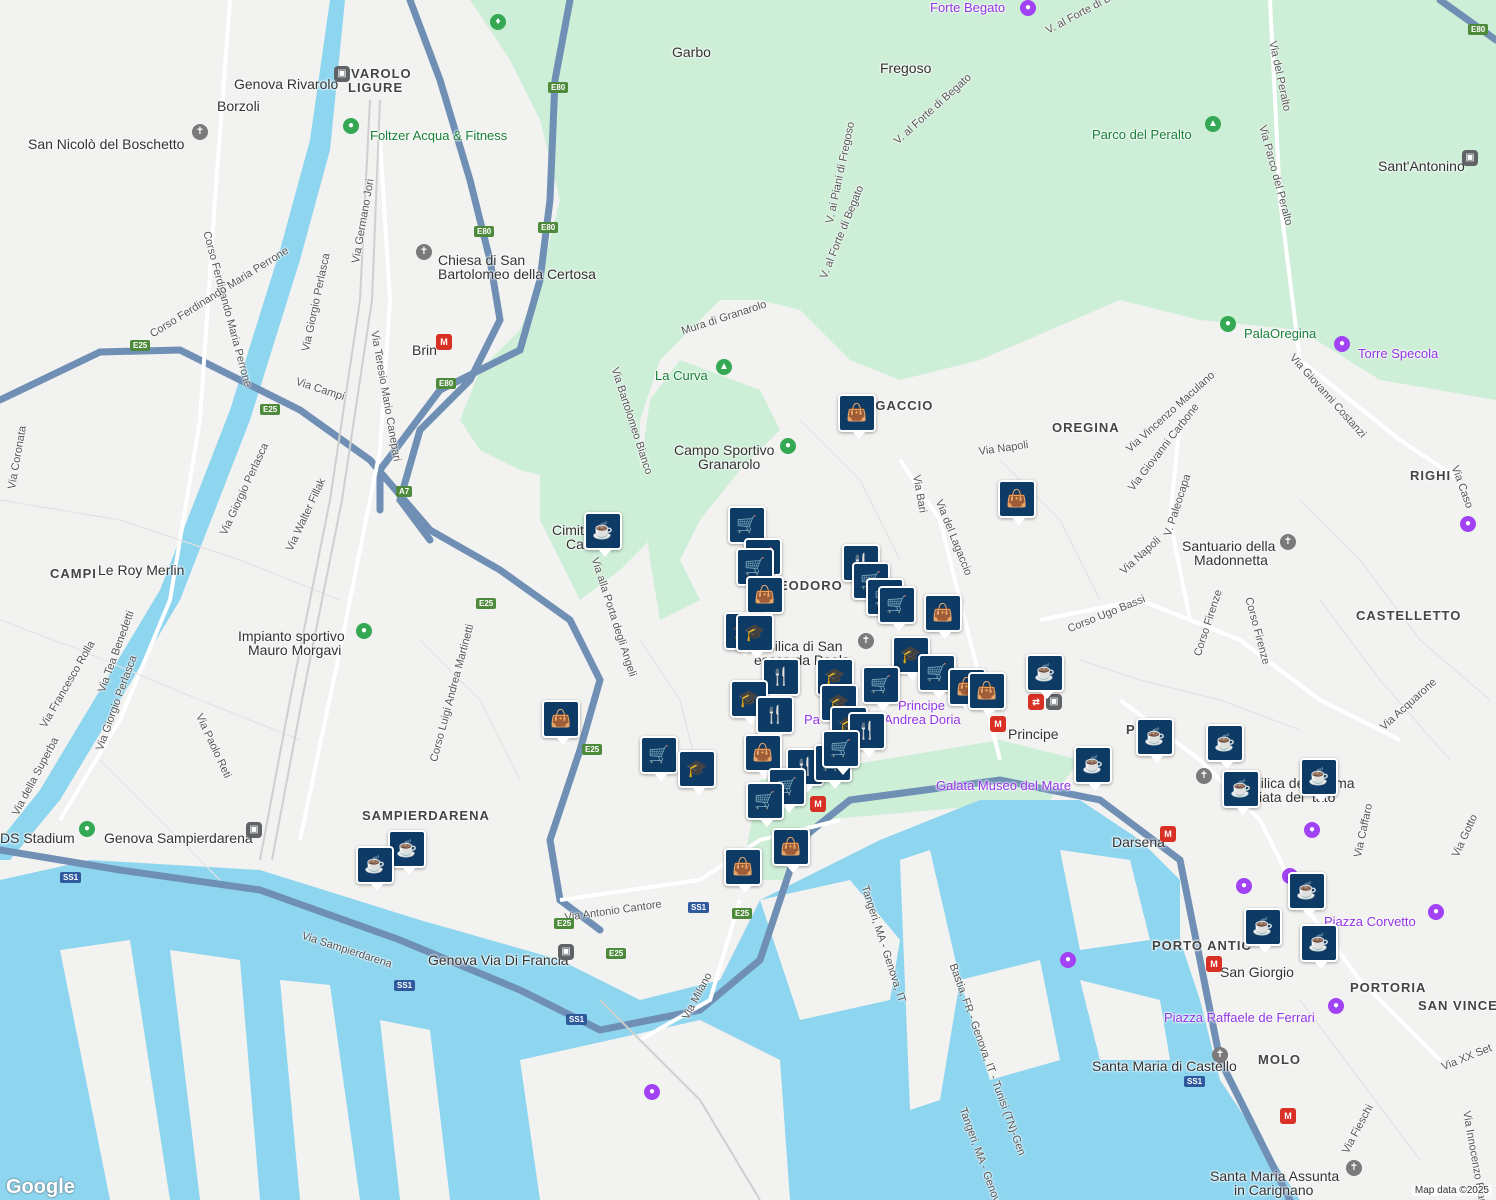 Image resolution: width=1496 pixels, height=1200 pixels. Describe the element at coordinates (921, 705) in the screenshot. I see `attraction-label: Principe` at that location.